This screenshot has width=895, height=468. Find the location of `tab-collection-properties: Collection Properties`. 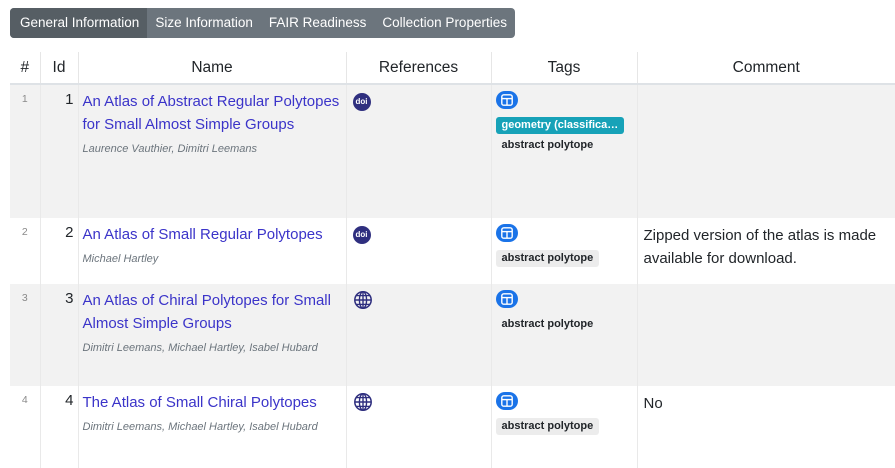

tab-collection-properties: Collection Properties is located at coordinates (444, 23).